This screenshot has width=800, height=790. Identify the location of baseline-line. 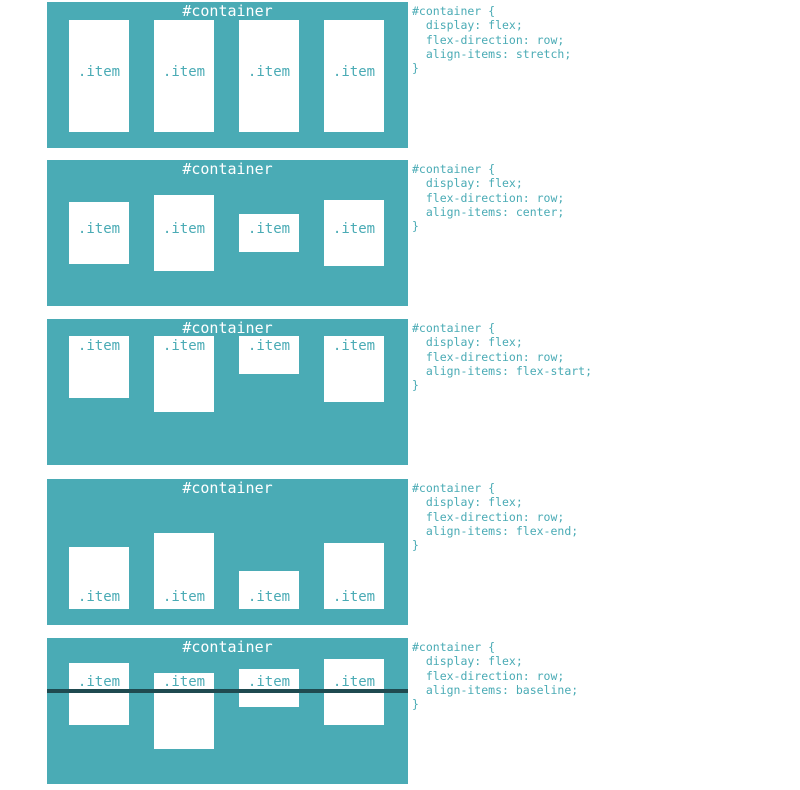
(227, 691).